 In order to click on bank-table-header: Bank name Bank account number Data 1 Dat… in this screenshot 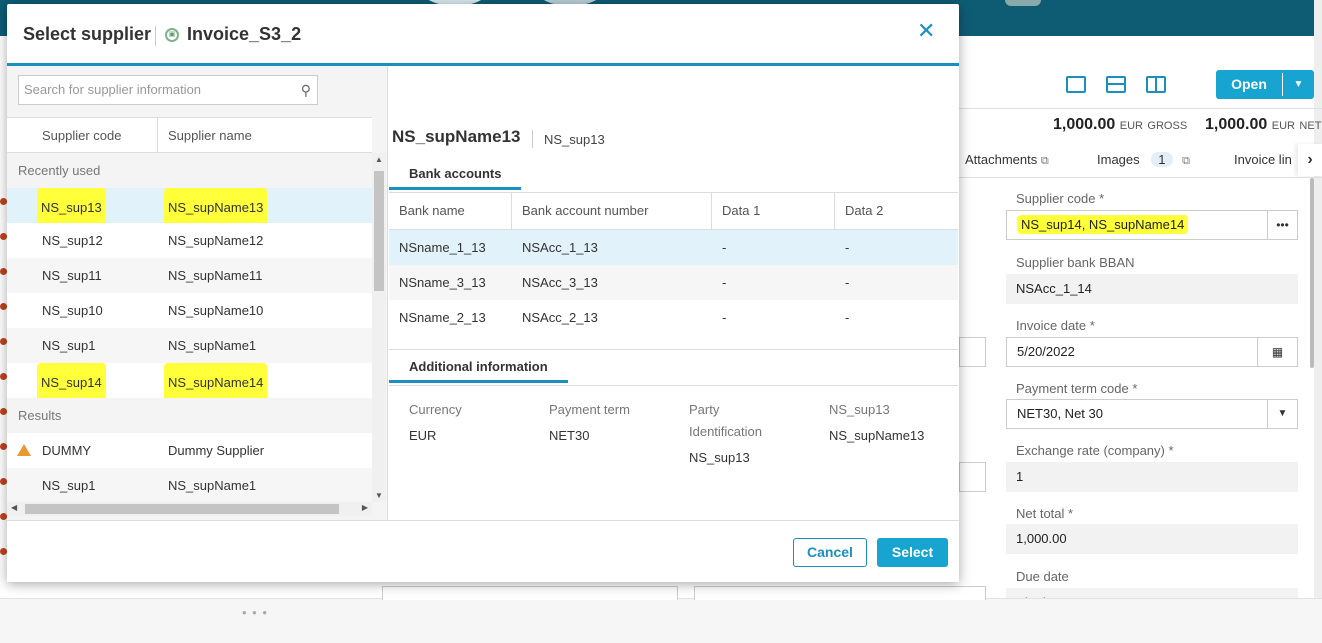, I will do `click(673, 211)`.